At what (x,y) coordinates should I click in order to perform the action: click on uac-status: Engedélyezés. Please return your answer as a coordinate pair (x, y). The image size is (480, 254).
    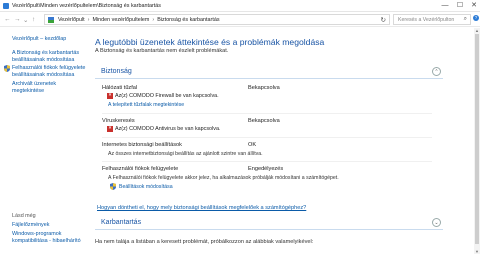
    Looking at the image, I should click on (266, 169).